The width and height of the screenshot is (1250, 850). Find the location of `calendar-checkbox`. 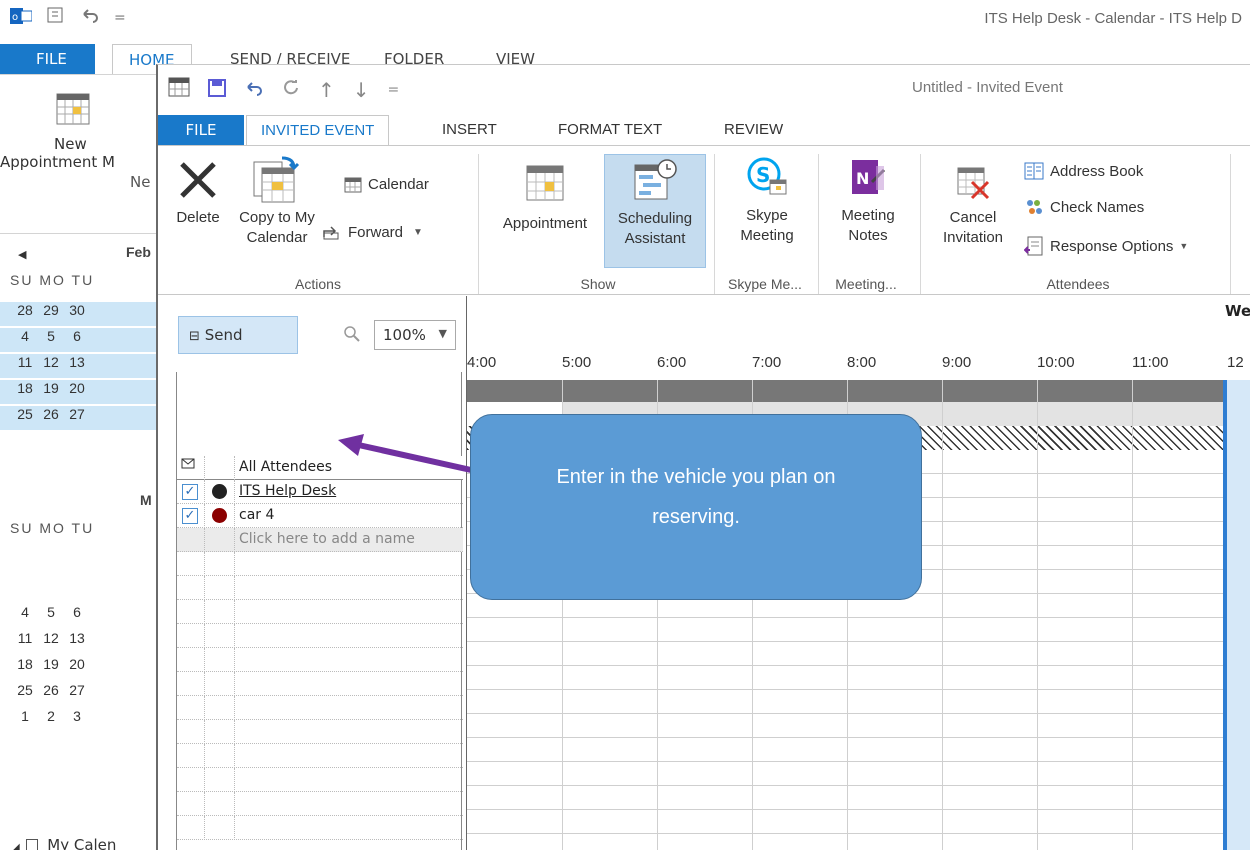

calendar-checkbox is located at coordinates (32, 844).